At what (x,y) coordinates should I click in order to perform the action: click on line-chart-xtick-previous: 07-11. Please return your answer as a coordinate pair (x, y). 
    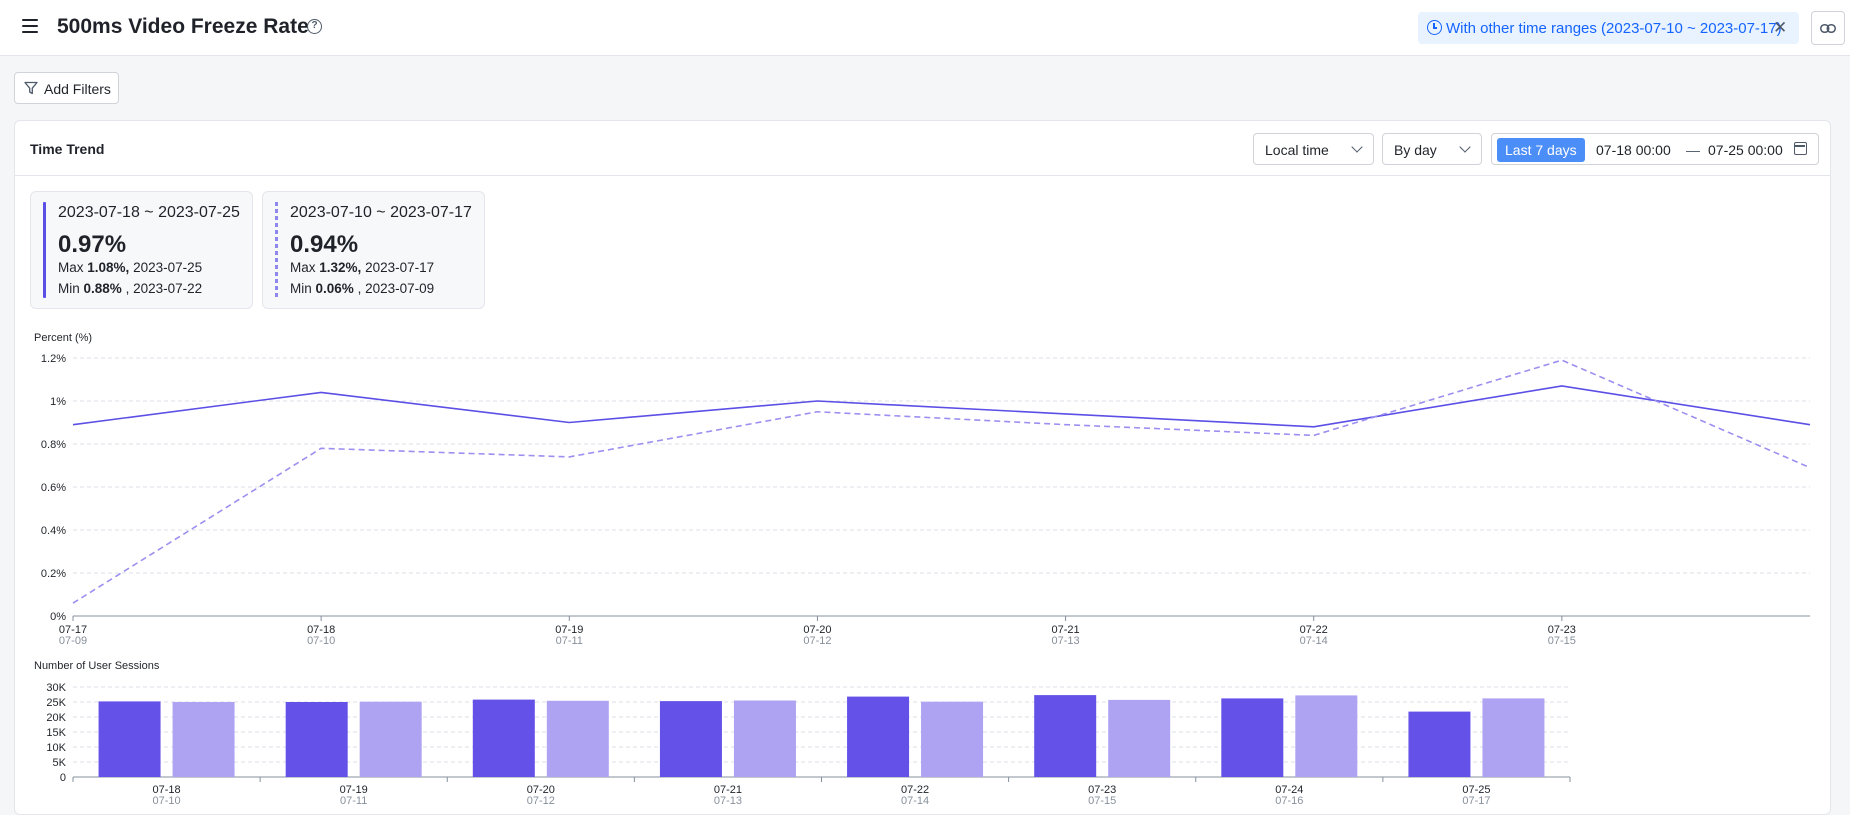
    Looking at the image, I should click on (569, 641).